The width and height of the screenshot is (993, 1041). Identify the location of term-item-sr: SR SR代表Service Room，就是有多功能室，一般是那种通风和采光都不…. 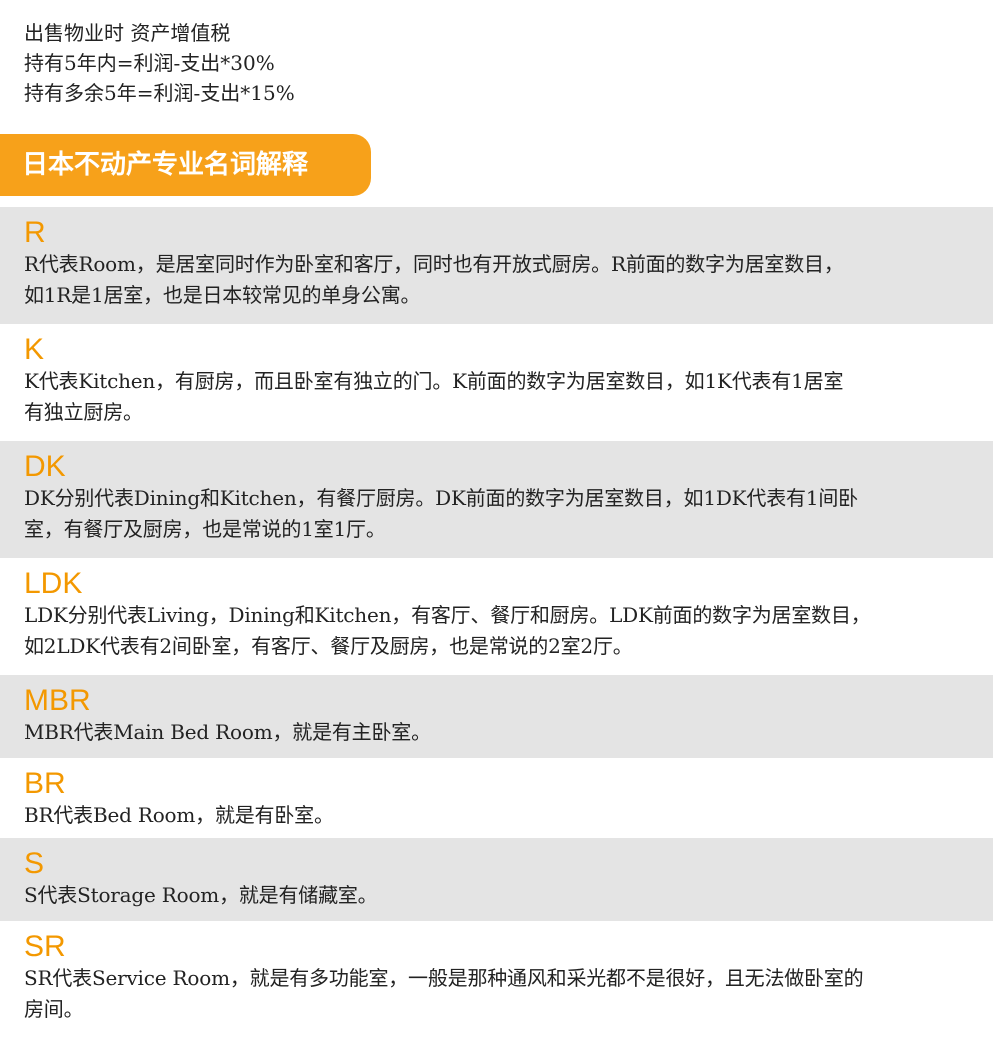
(496, 977).